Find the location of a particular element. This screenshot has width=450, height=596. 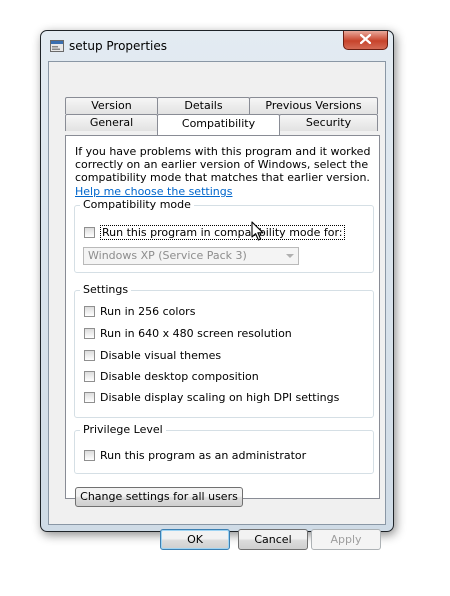

group-title-settings: Settings is located at coordinates (106, 289).